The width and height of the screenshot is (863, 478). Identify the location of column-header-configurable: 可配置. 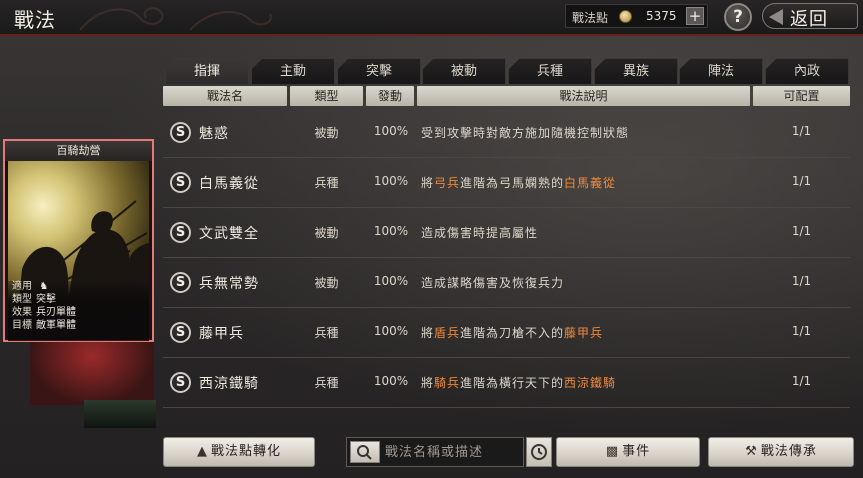
(801, 96).